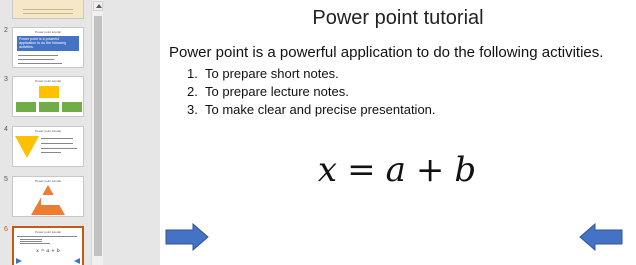  What do you see at coordinates (362, 170) in the screenshot?
I see `equation-equals: =` at bounding box center [362, 170].